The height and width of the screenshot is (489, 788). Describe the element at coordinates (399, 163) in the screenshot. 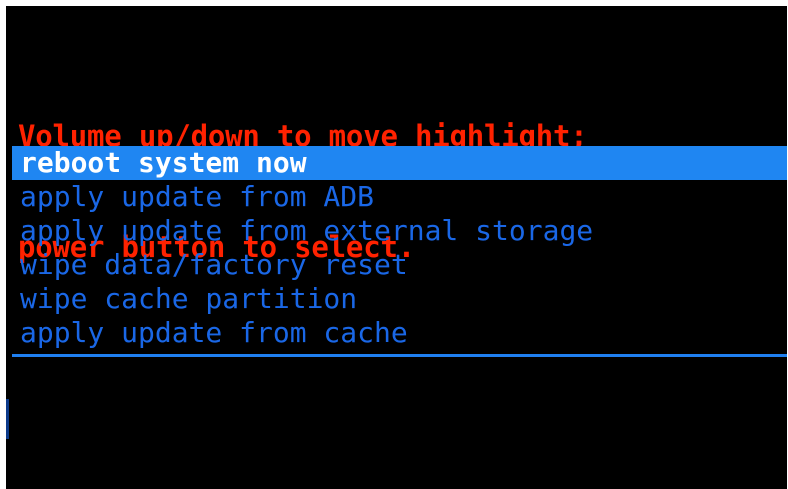

I see `menu-item-reboot-system-now: reboot system now` at that location.